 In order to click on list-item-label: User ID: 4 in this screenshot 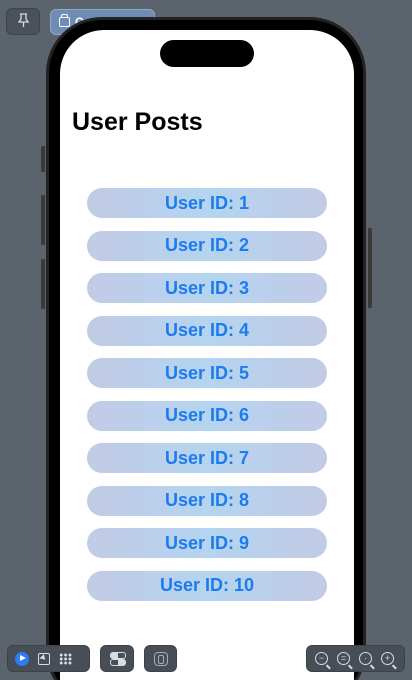, I will do `click(207, 330)`.